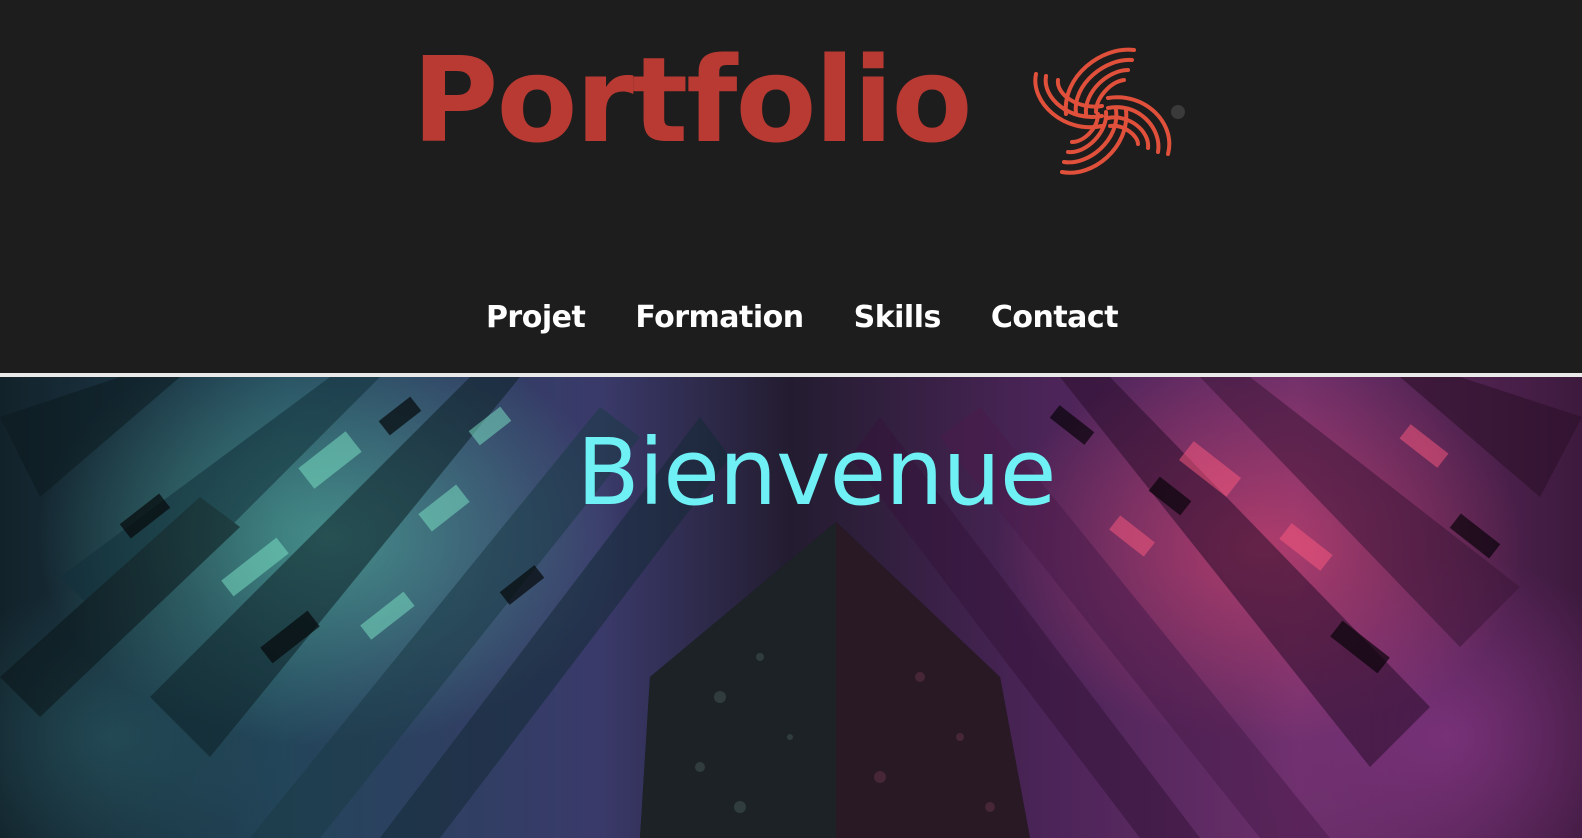  I want to click on main-nav: Projet Formation Skills Contact, so click(791, 318).